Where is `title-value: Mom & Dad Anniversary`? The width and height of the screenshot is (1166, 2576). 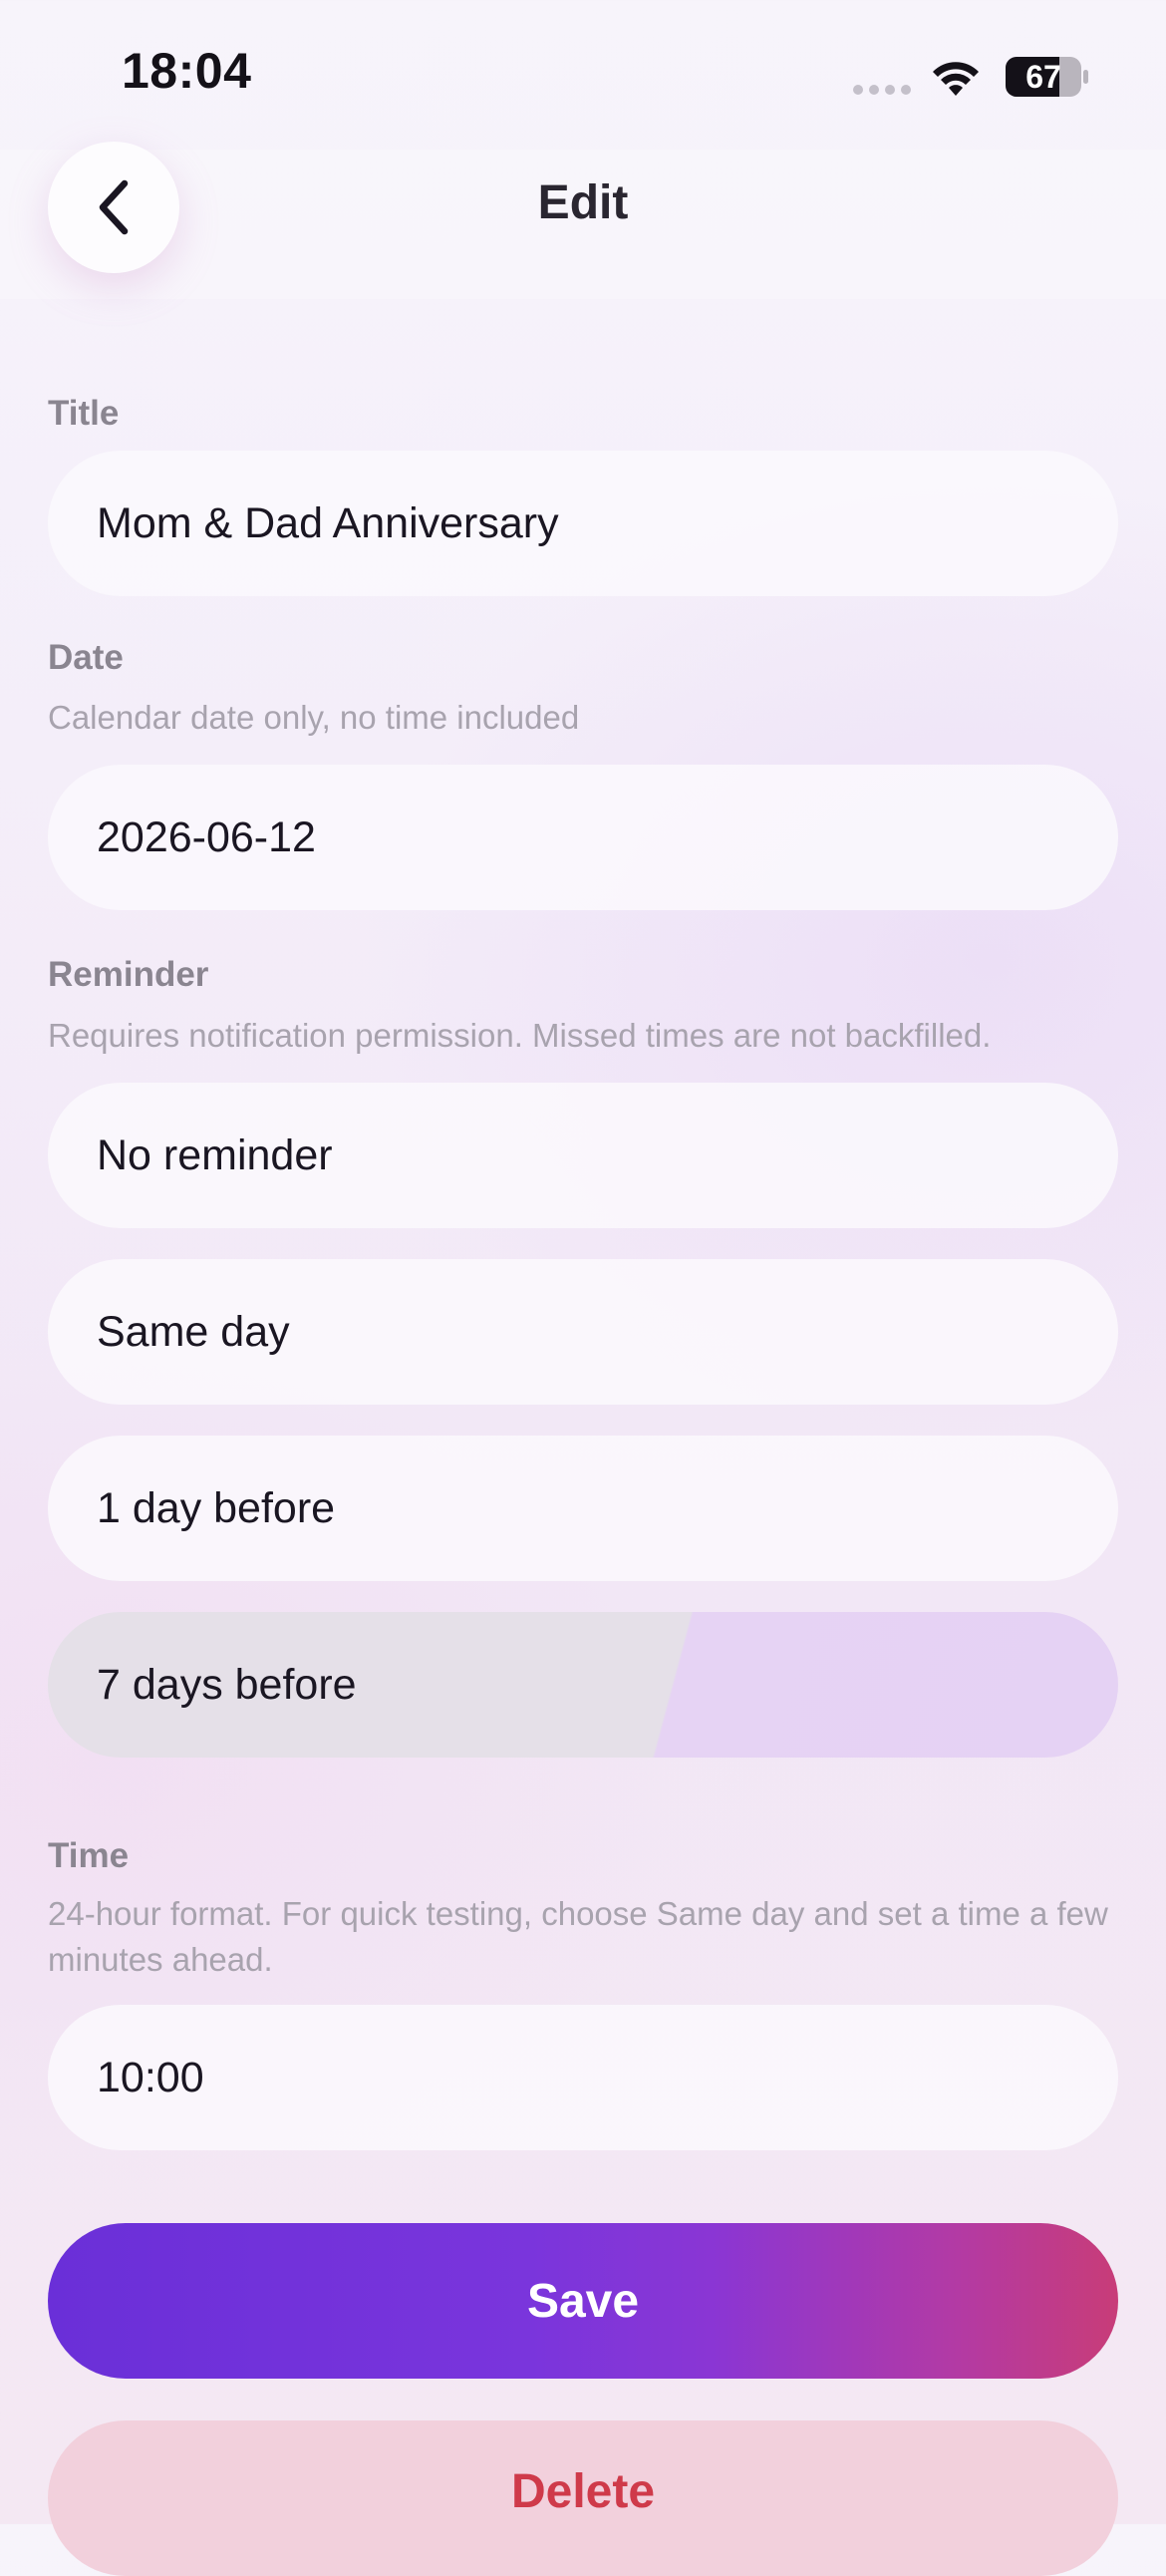 title-value: Mom & Dad Anniversary is located at coordinates (328, 522).